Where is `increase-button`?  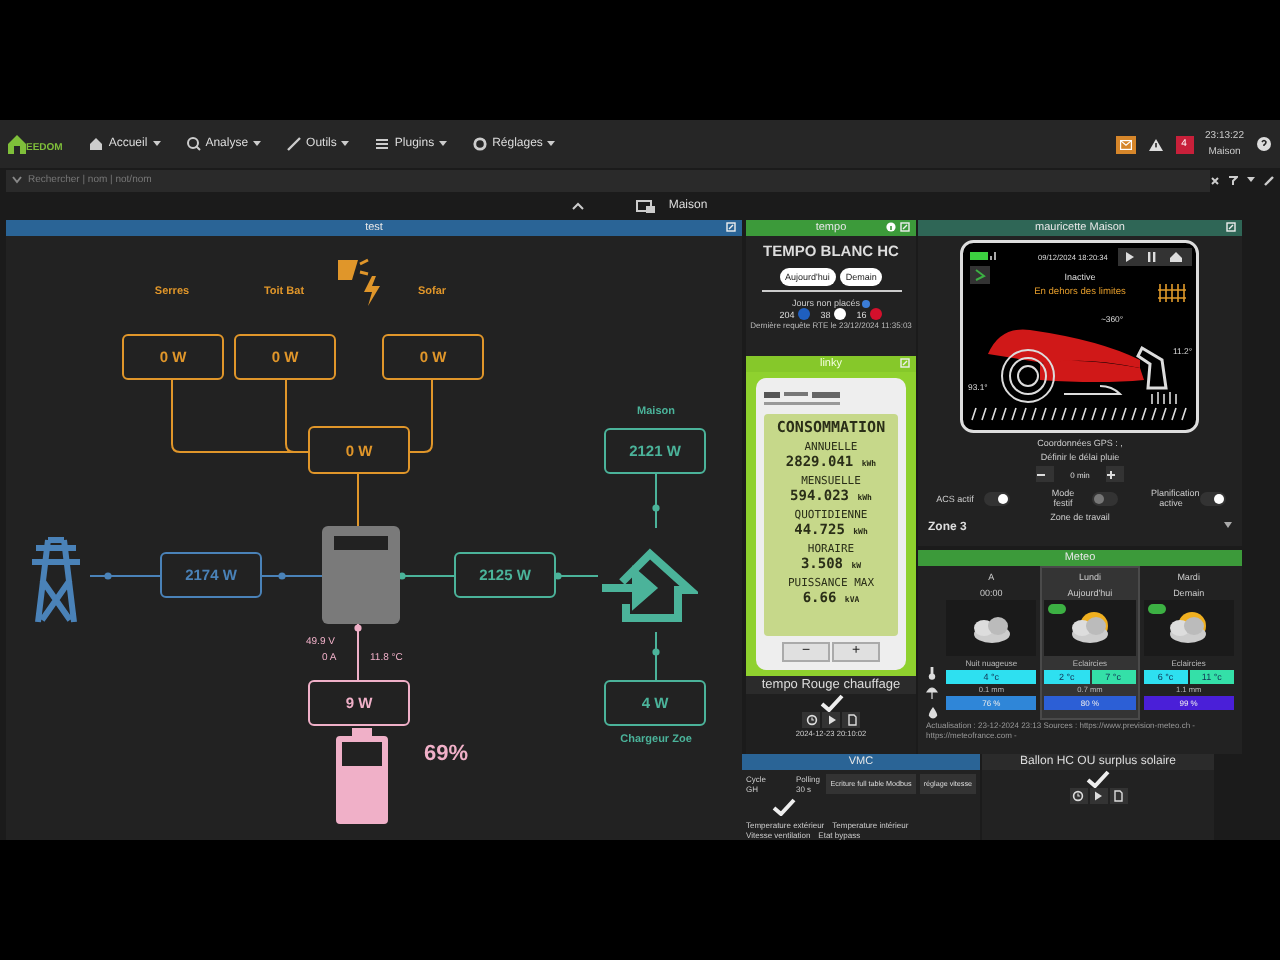 increase-button is located at coordinates (1115, 474).